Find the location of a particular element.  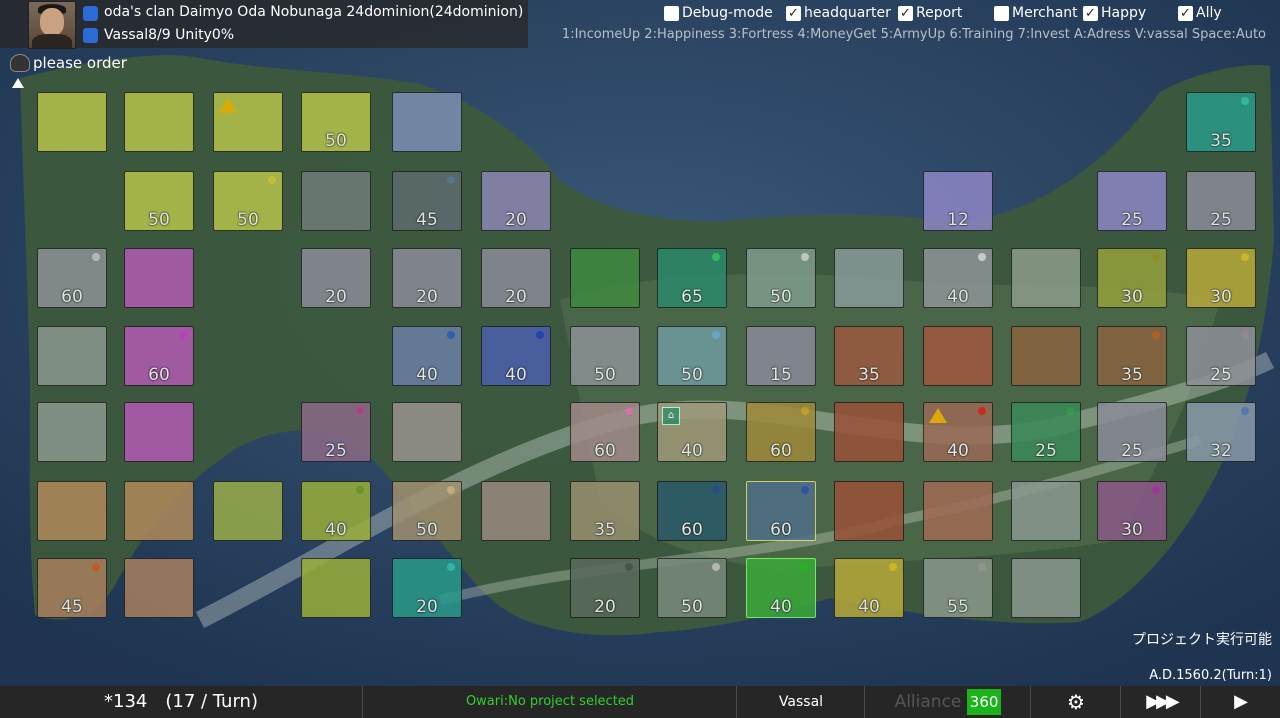

province-tile: 15 is located at coordinates (781, 356).